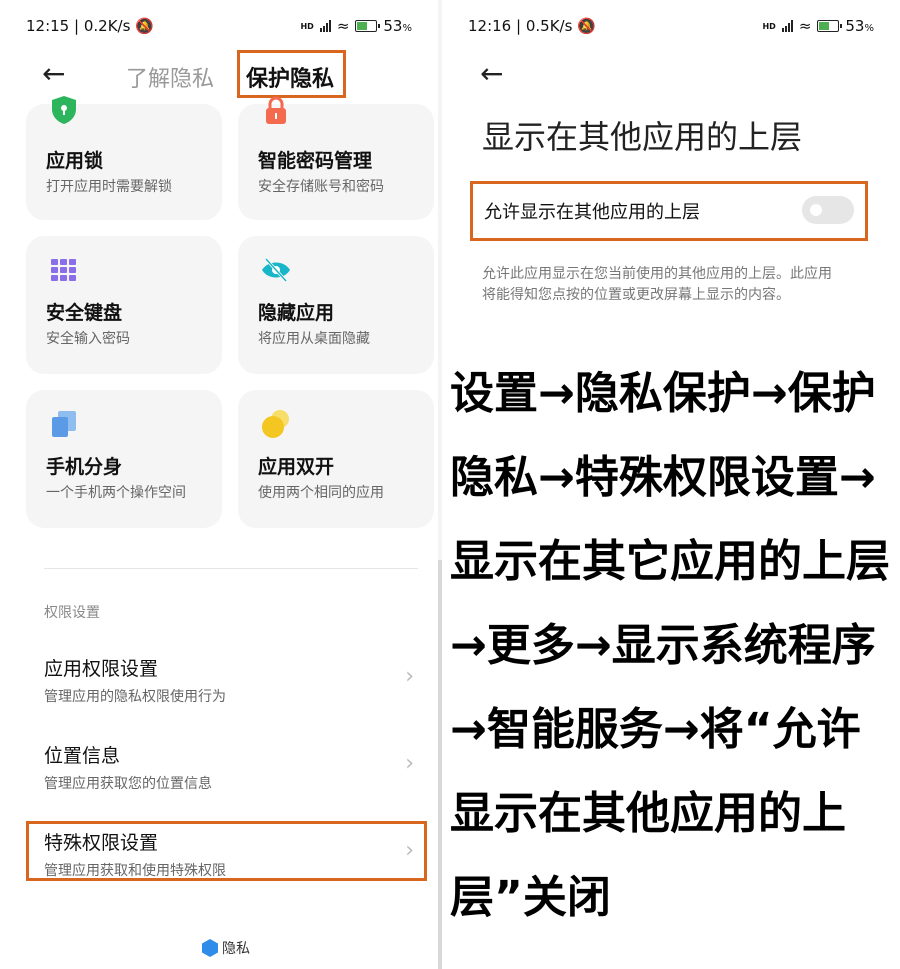 This screenshot has width=900, height=969. What do you see at coordinates (669, 211) in the screenshot?
I see `highlight-box-toggle` at bounding box center [669, 211].